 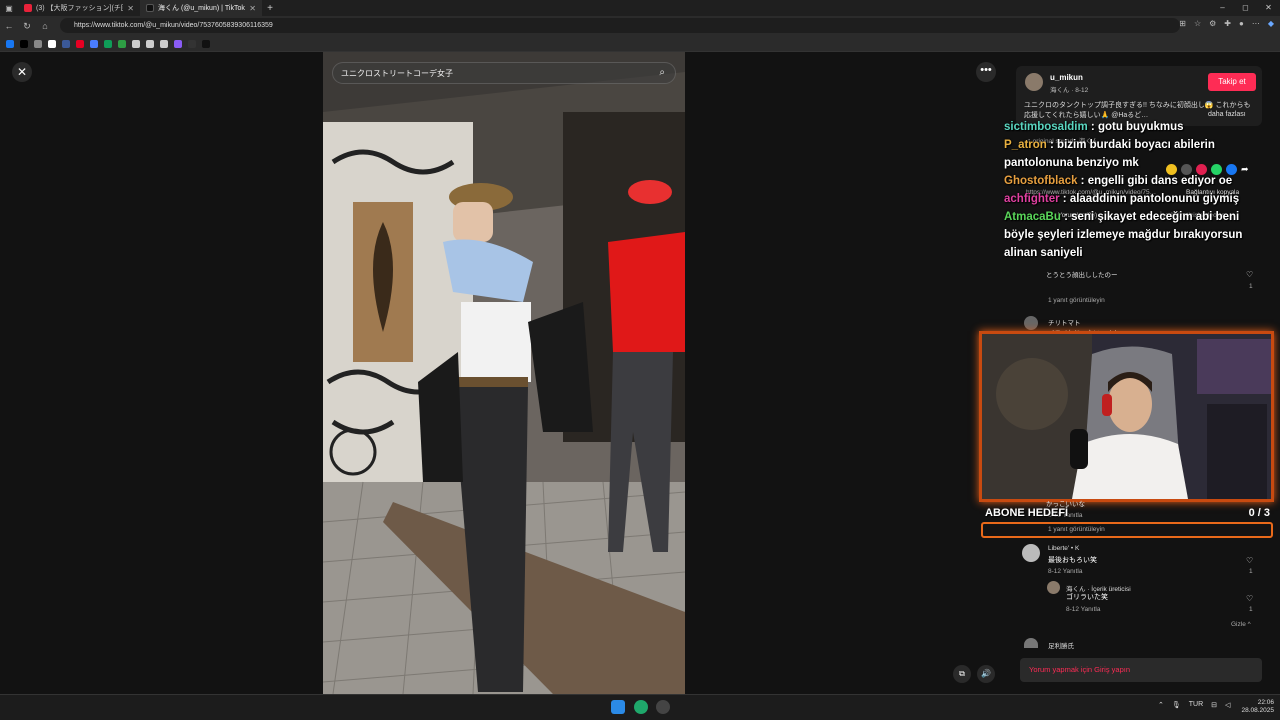 I want to click on pip-icon: ⧉, so click(x=962, y=674).